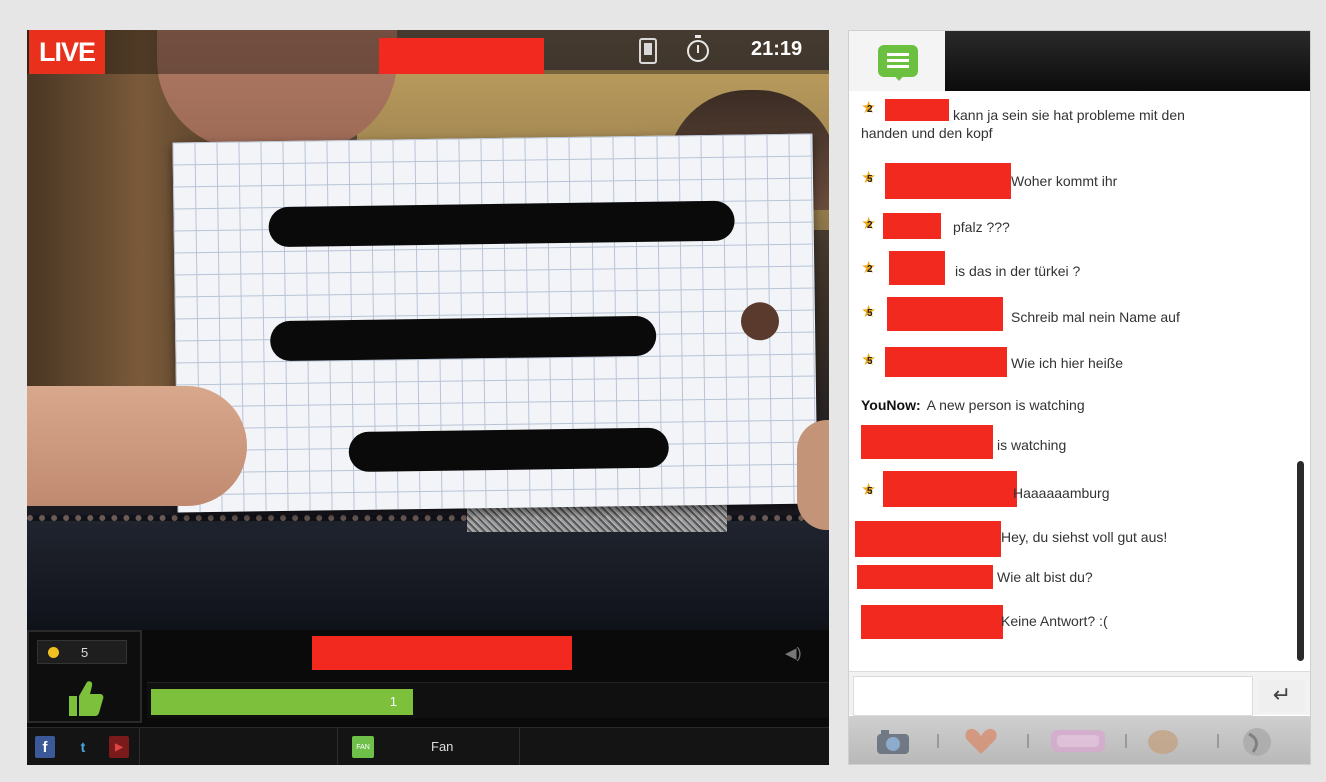 The height and width of the screenshot is (782, 1326). I want to click on message-text: Hey, du siehst voll gut aus!, so click(1084, 537).